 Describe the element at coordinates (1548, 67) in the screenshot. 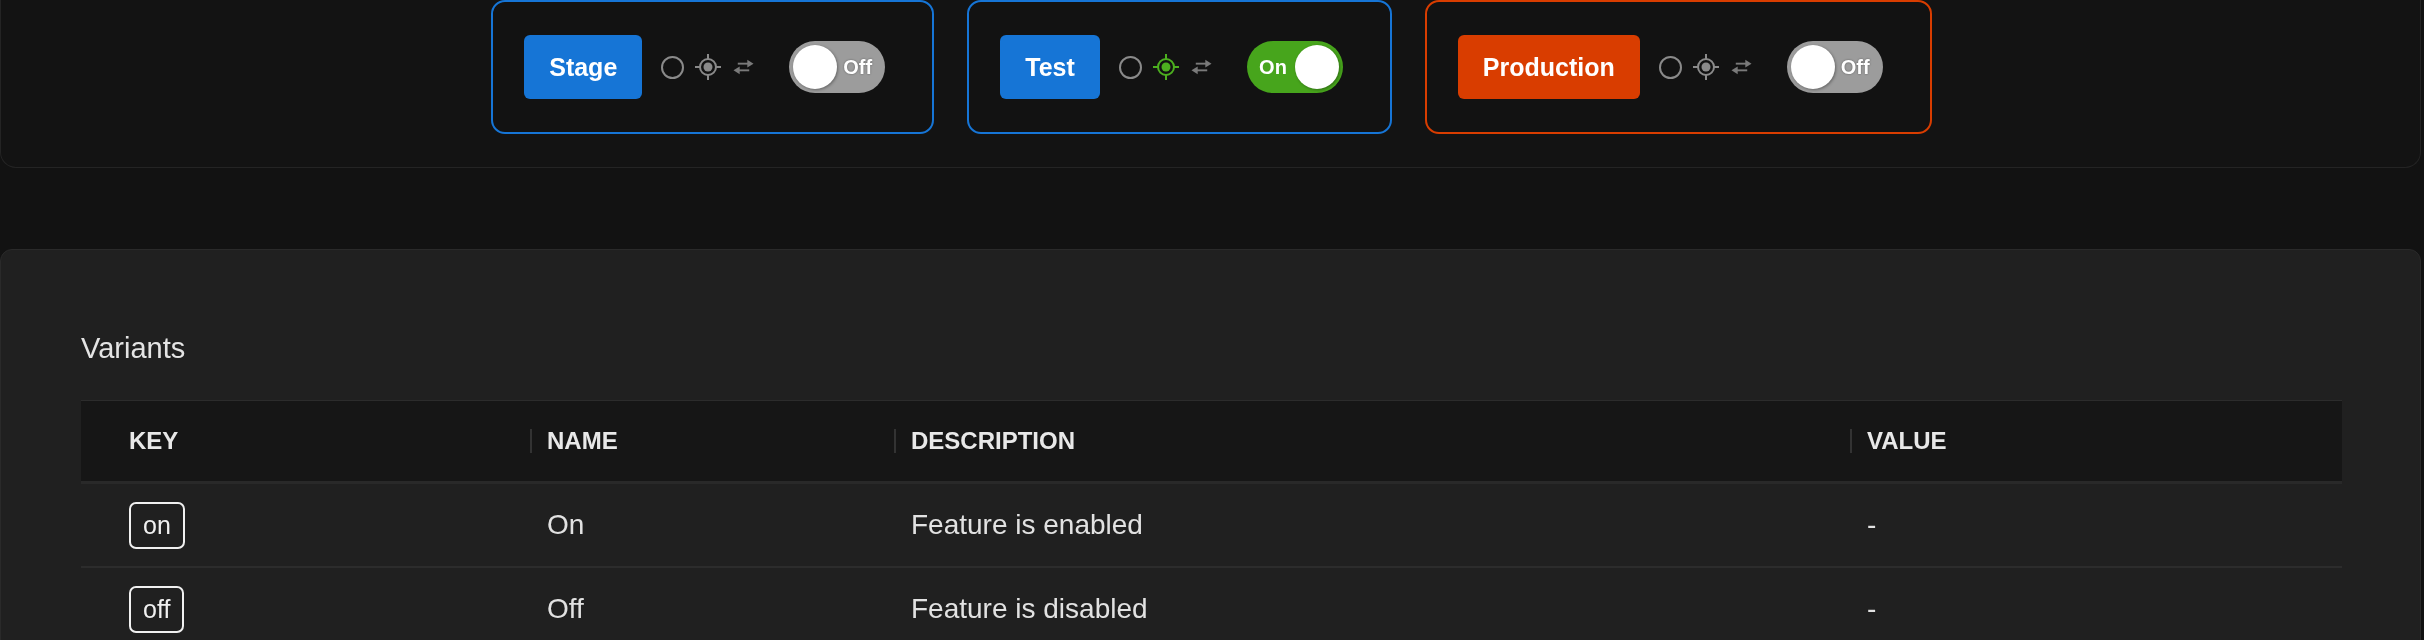

I see `environment-button: Production` at that location.